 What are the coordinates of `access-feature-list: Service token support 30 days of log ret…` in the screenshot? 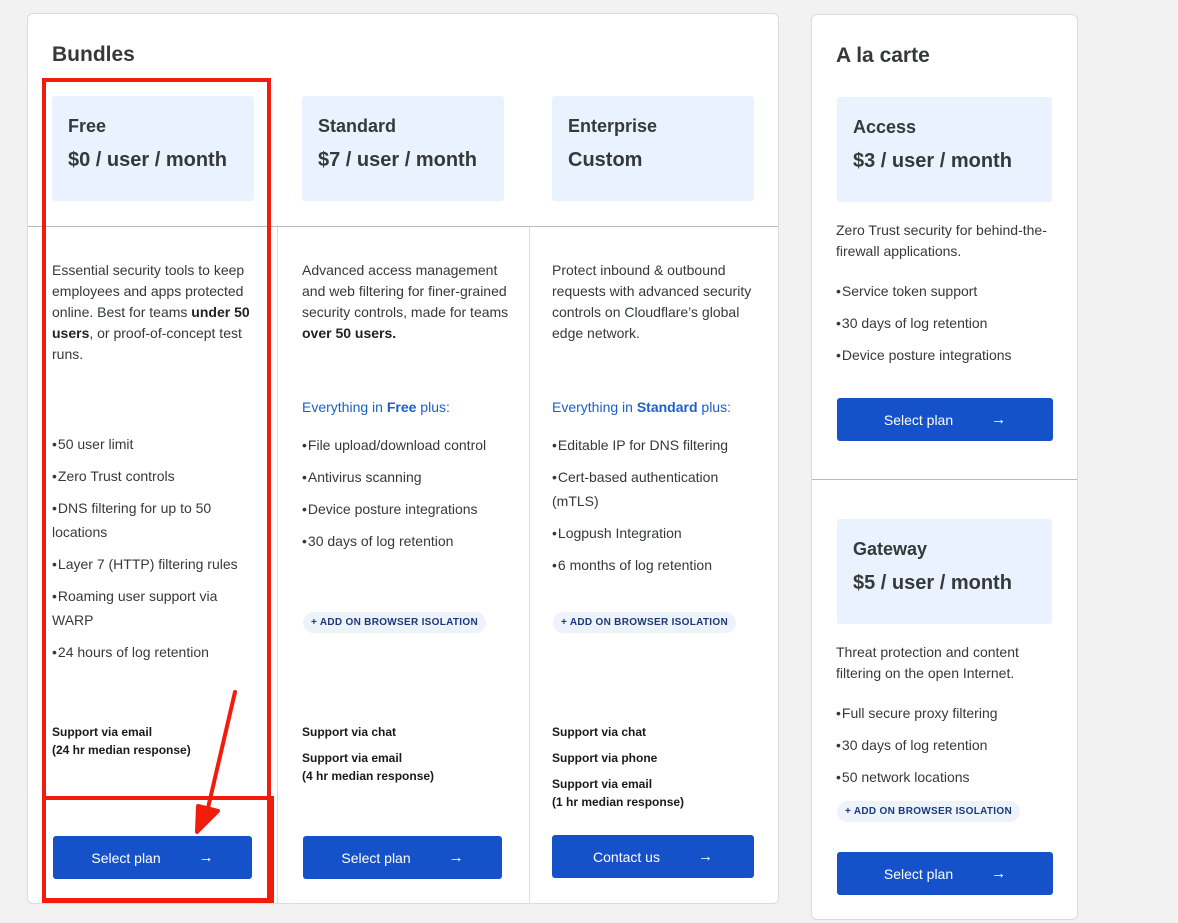 It's located at (946, 327).